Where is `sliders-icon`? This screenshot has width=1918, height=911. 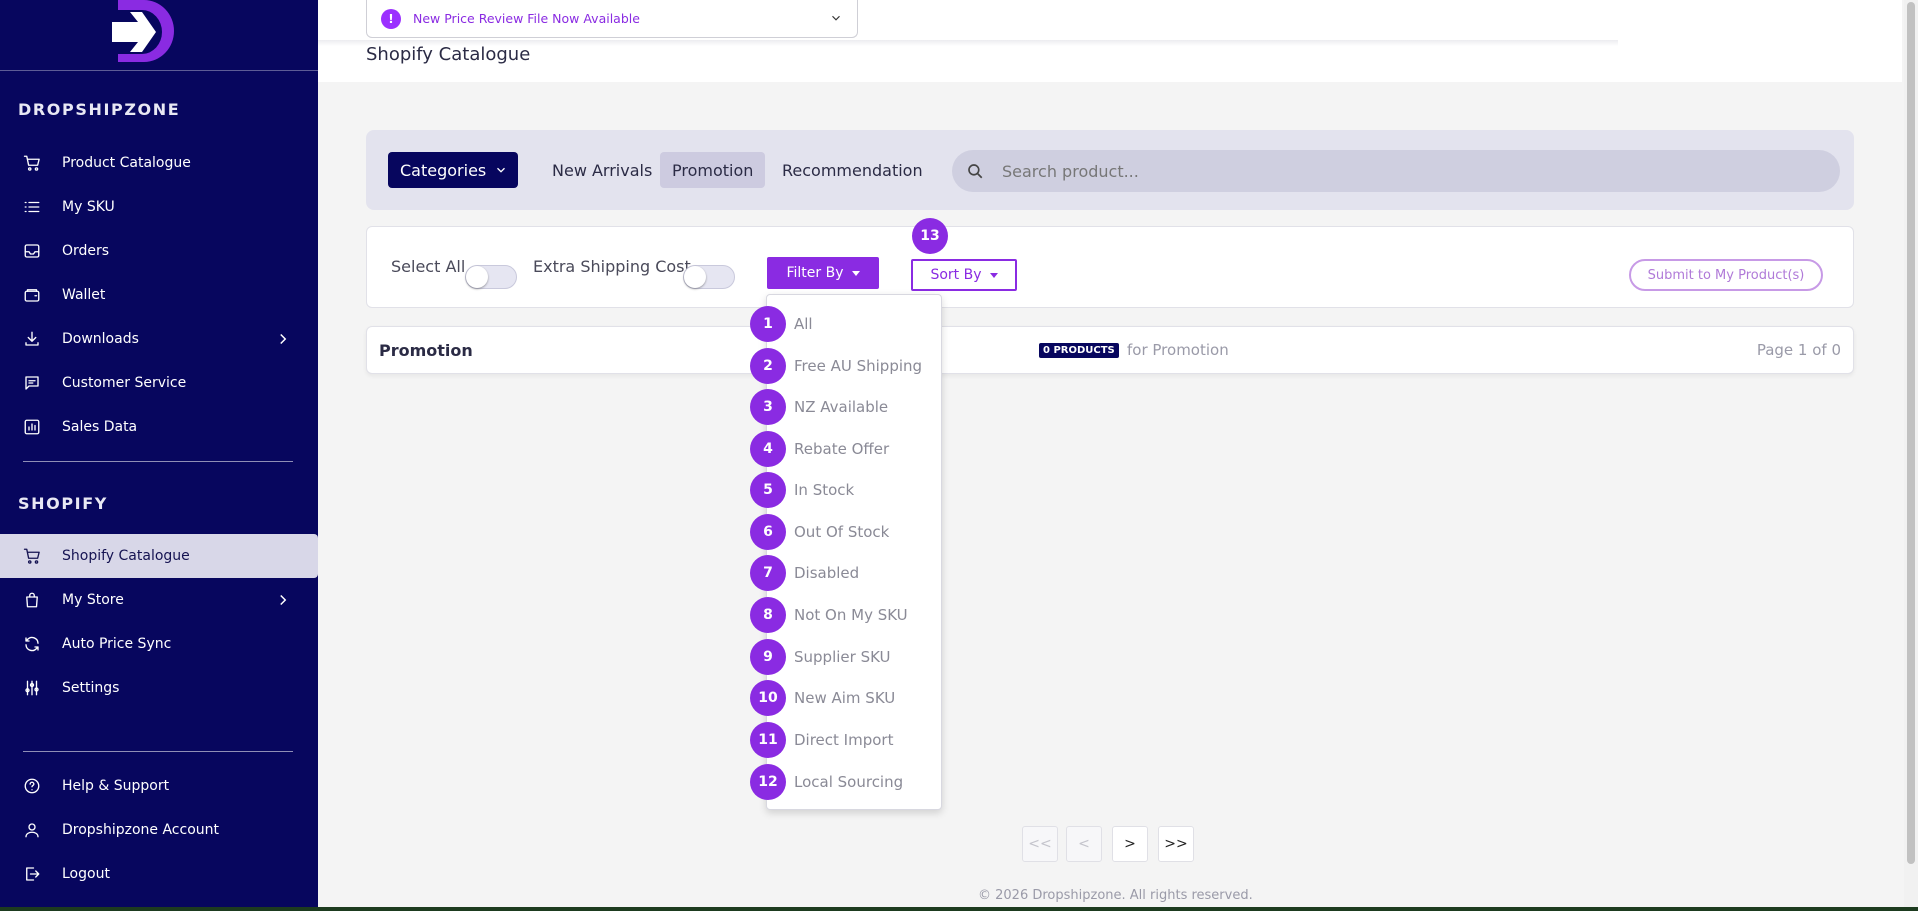
sliders-icon is located at coordinates (32, 688).